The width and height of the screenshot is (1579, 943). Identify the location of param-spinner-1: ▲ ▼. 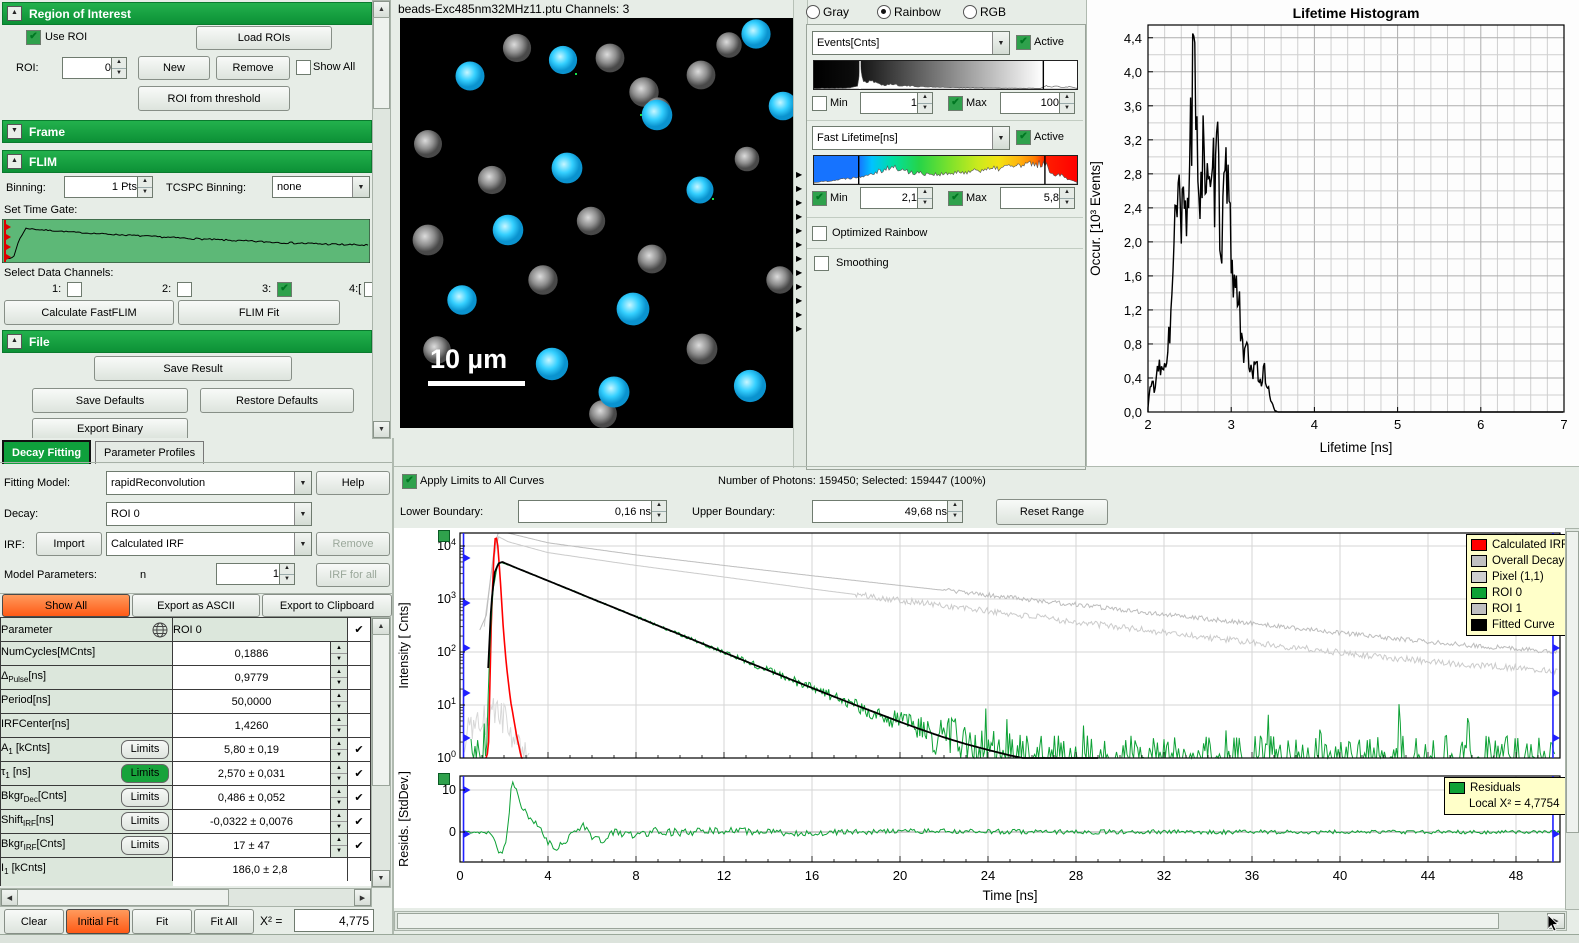
(339, 677).